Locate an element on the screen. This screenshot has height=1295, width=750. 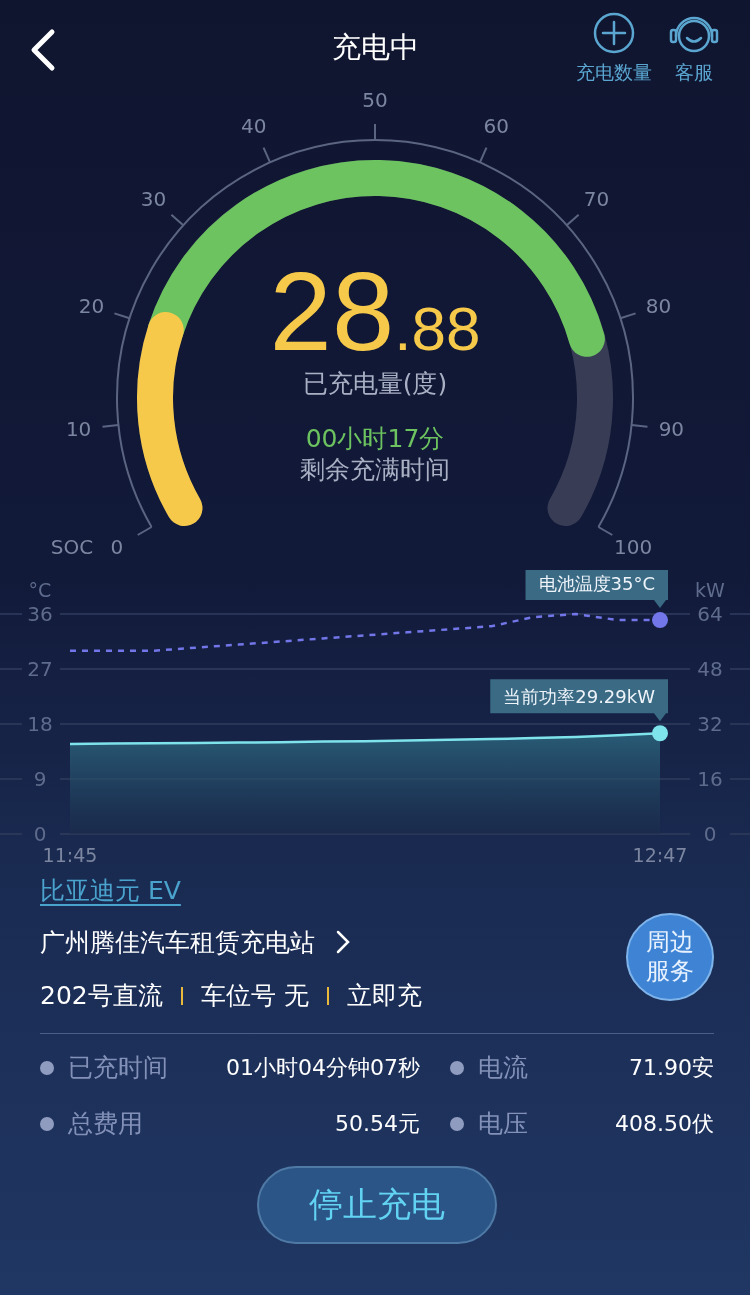
scale-label: 50 is located at coordinates (375, 100).